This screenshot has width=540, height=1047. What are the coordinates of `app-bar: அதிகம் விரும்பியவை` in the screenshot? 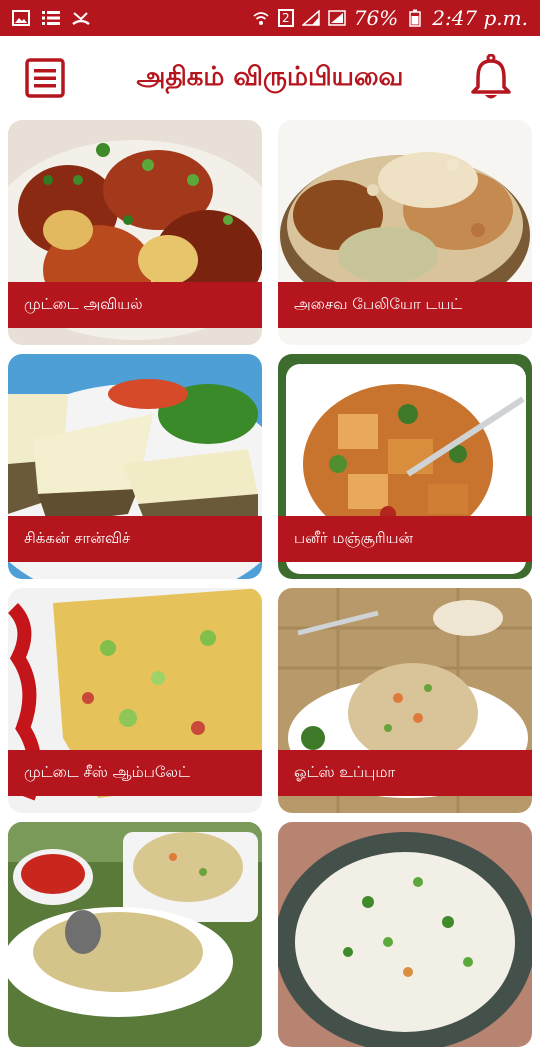 It's located at (270, 78).